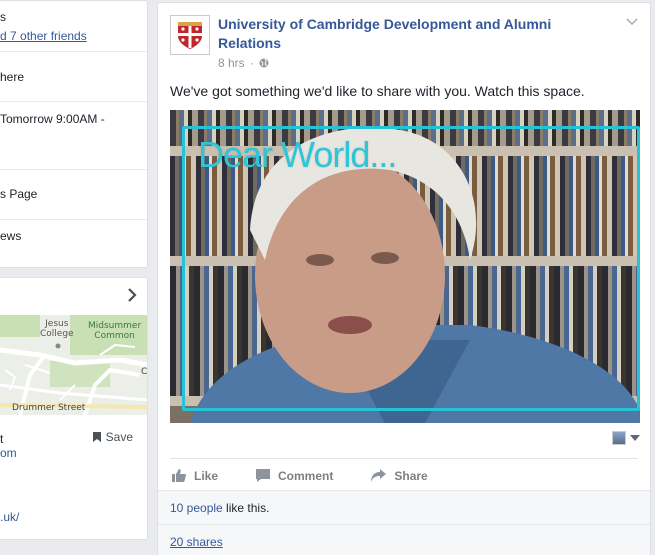 The height and width of the screenshot is (555, 655). Describe the element at coordinates (179, 475) in the screenshot. I see `thumbs-up-icon` at that location.